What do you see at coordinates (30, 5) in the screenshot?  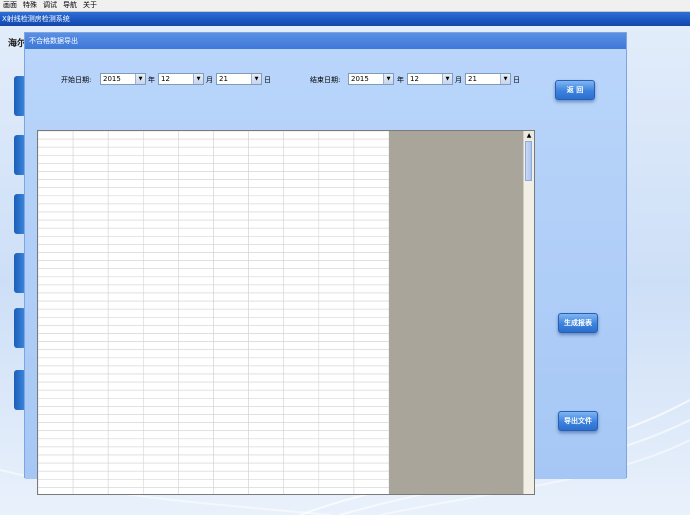 I see `menu-item-special: 特殊` at bounding box center [30, 5].